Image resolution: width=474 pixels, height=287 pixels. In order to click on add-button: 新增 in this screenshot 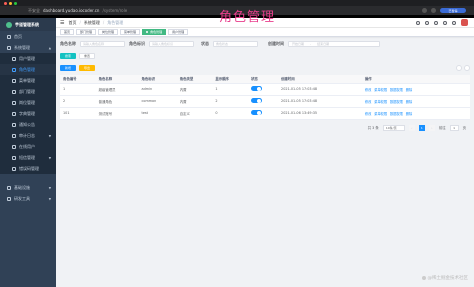, I will do `click(68, 68)`.